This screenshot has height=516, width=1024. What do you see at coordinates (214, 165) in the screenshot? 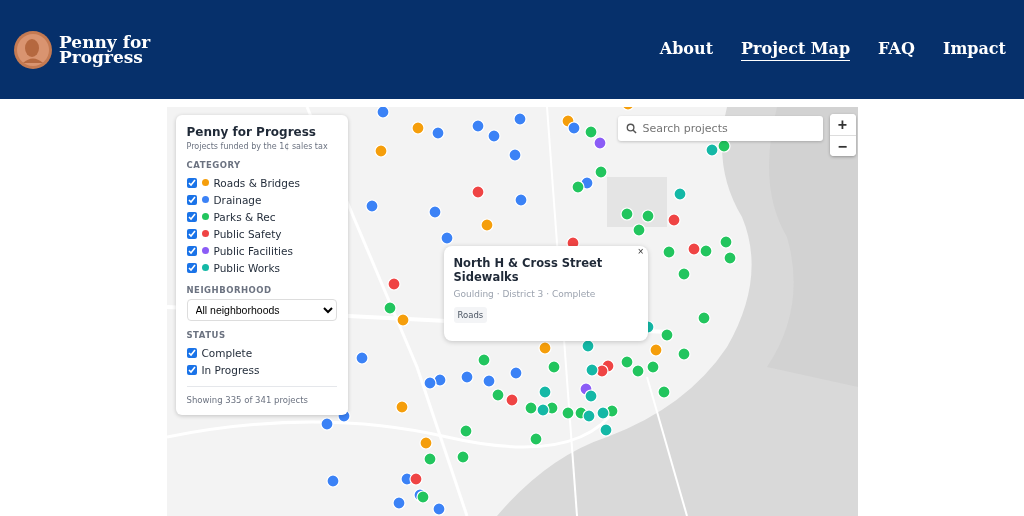
I see `section-heading: CATEGORY` at bounding box center [214, 165].